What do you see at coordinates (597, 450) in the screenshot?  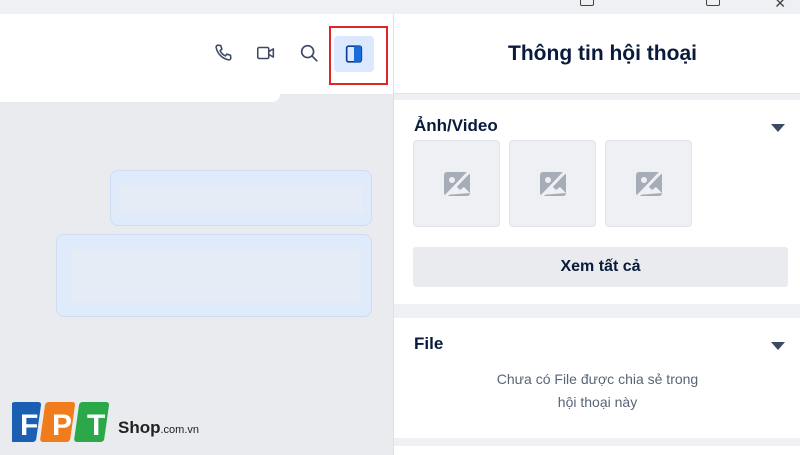 I see `next-section-edge` at bounding box center [597, 450].